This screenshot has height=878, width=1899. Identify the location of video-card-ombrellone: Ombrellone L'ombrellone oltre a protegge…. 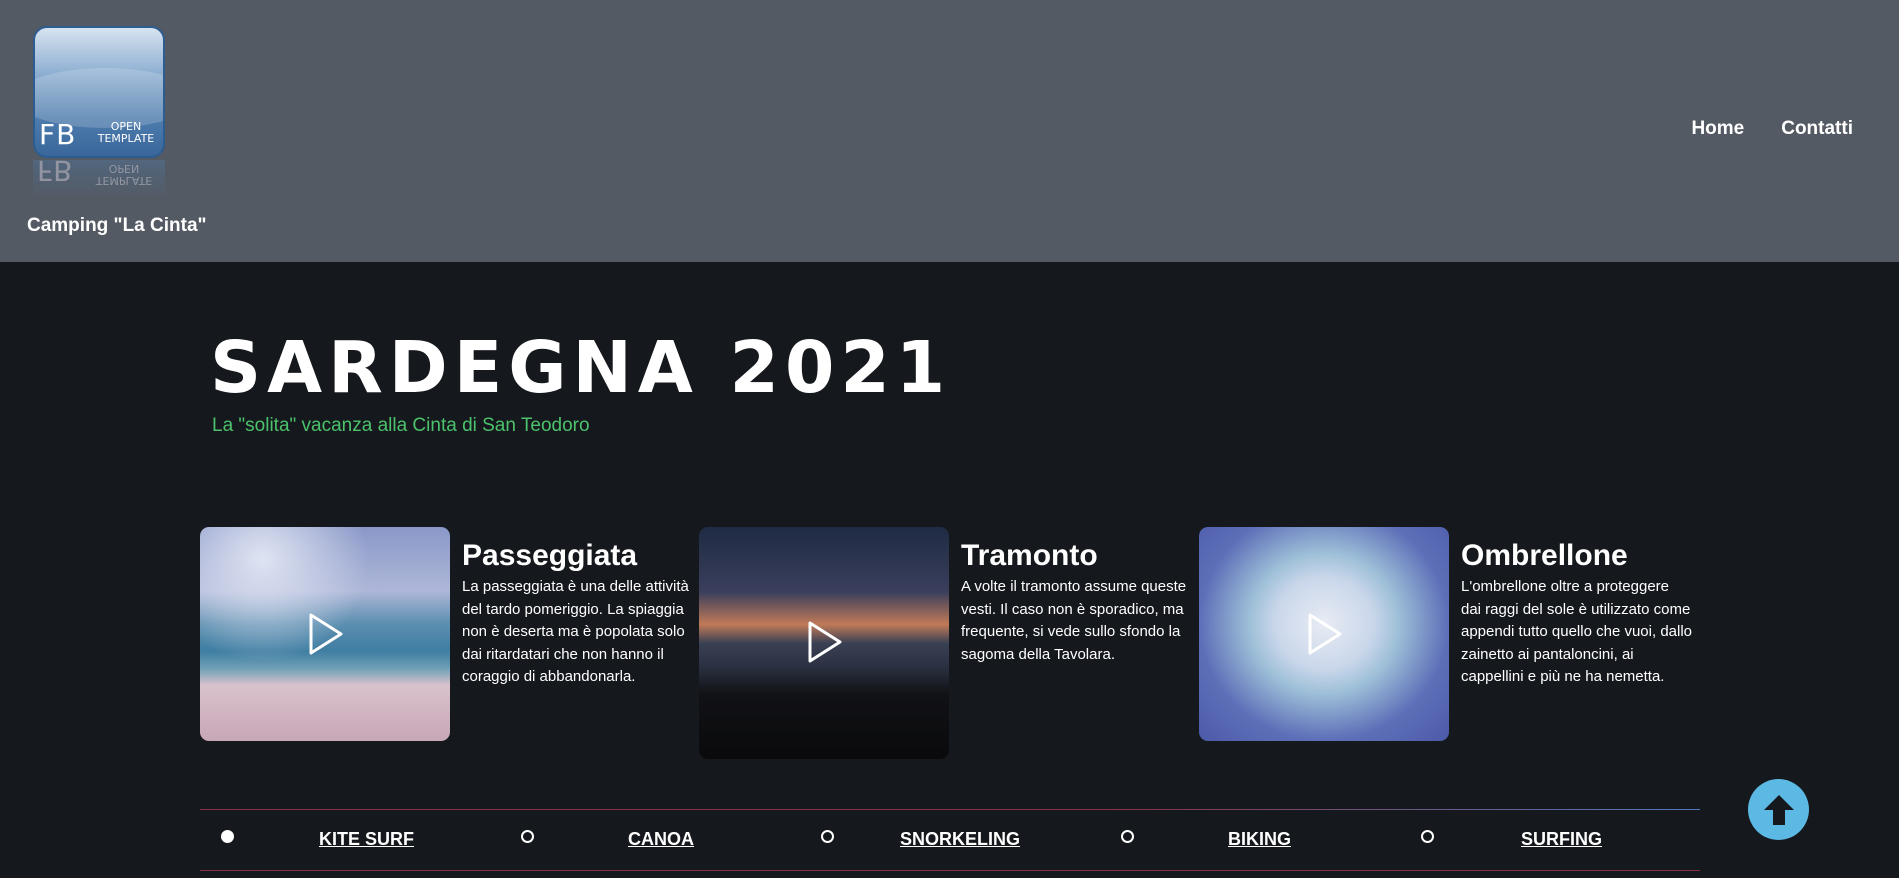
(1449, 647).